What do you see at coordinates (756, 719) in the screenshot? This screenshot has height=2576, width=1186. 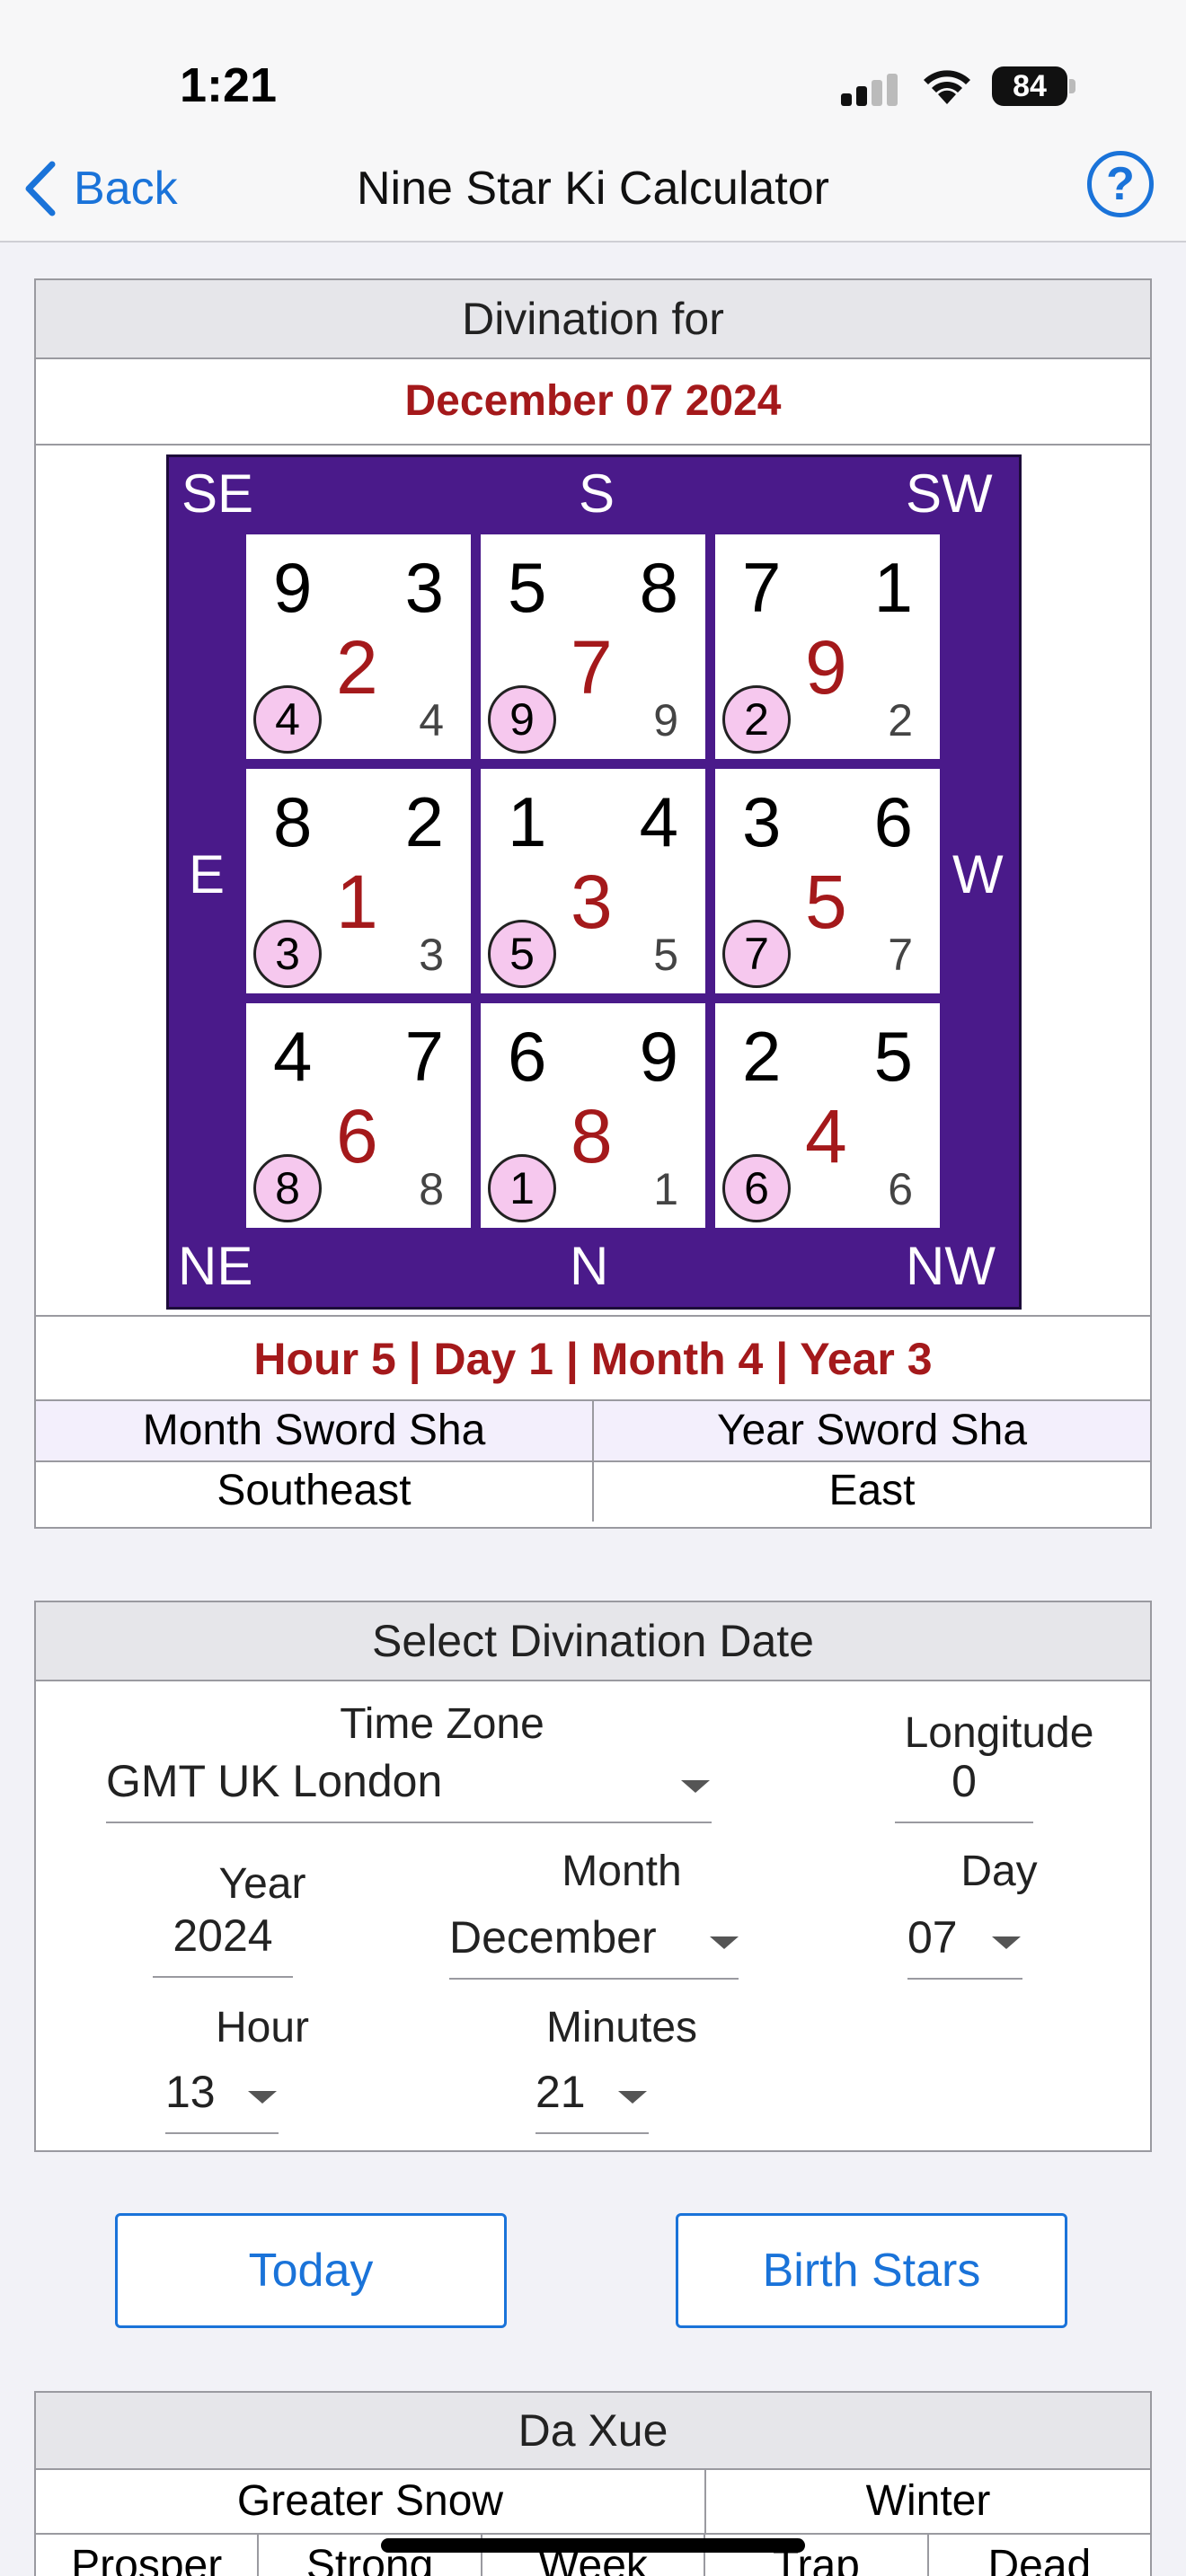 I see `cell-circled-star: 2` at bounding box center [756, 719].